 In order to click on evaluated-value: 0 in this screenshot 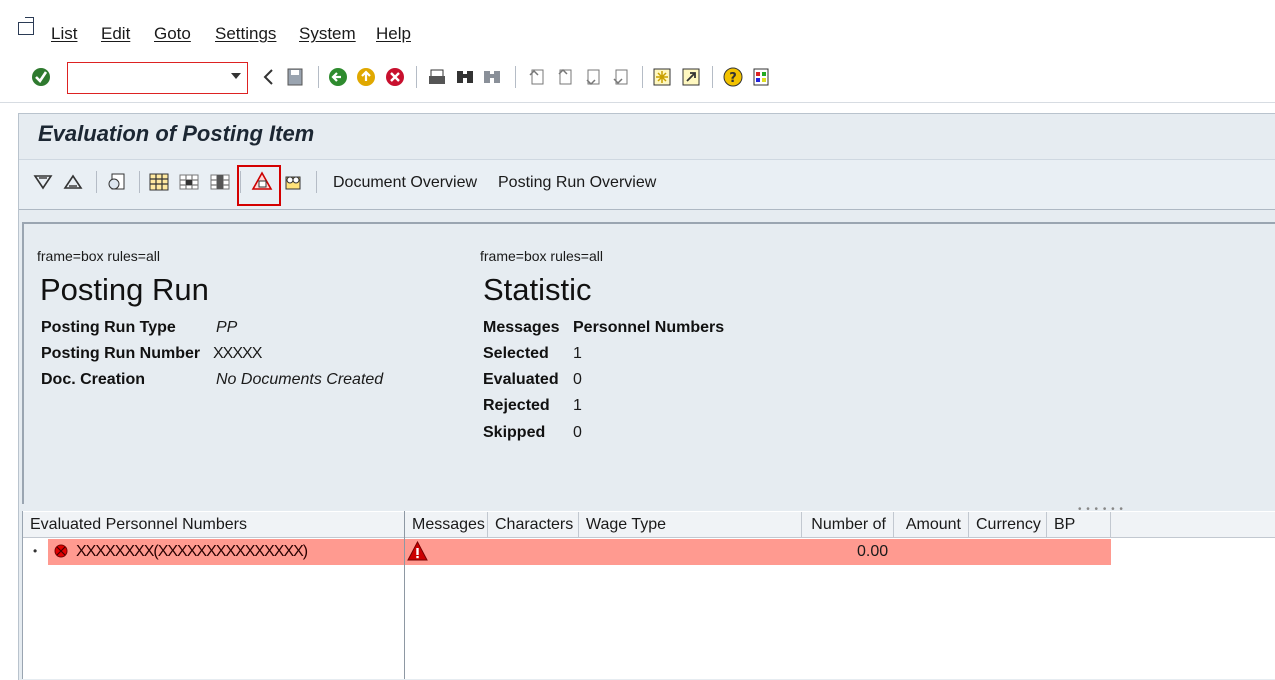, I will do `click(577, 379)`.